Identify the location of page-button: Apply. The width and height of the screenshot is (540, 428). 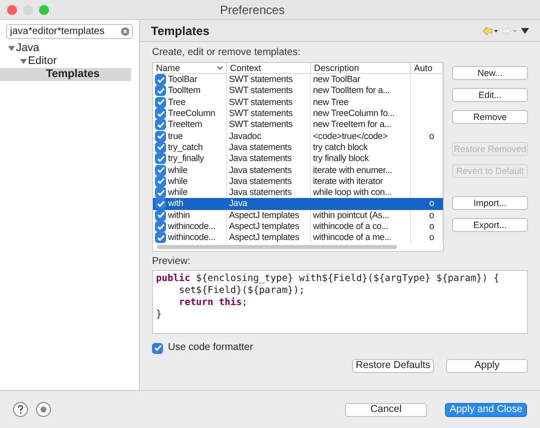
(487, 366).